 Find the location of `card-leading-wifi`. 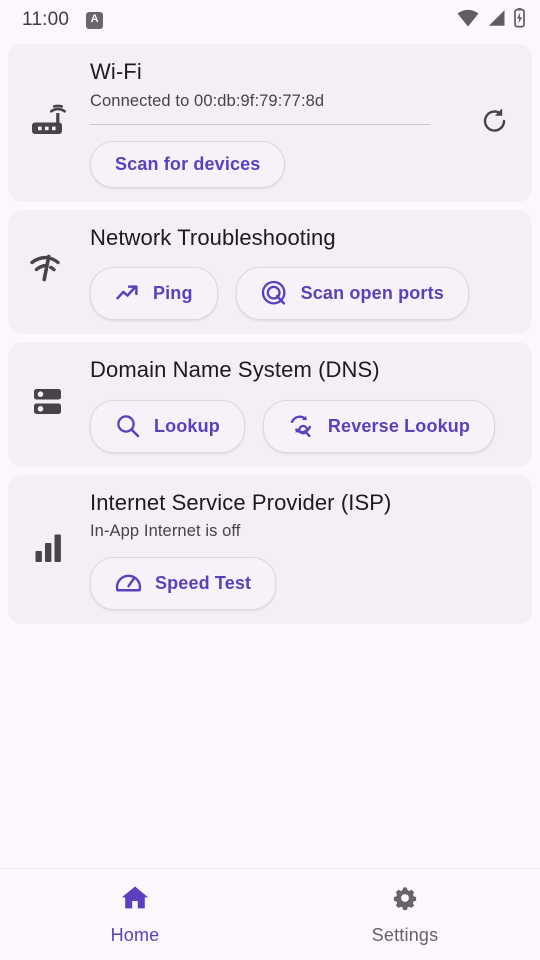

card-leading-wifi is located at coordinates (49, 123).